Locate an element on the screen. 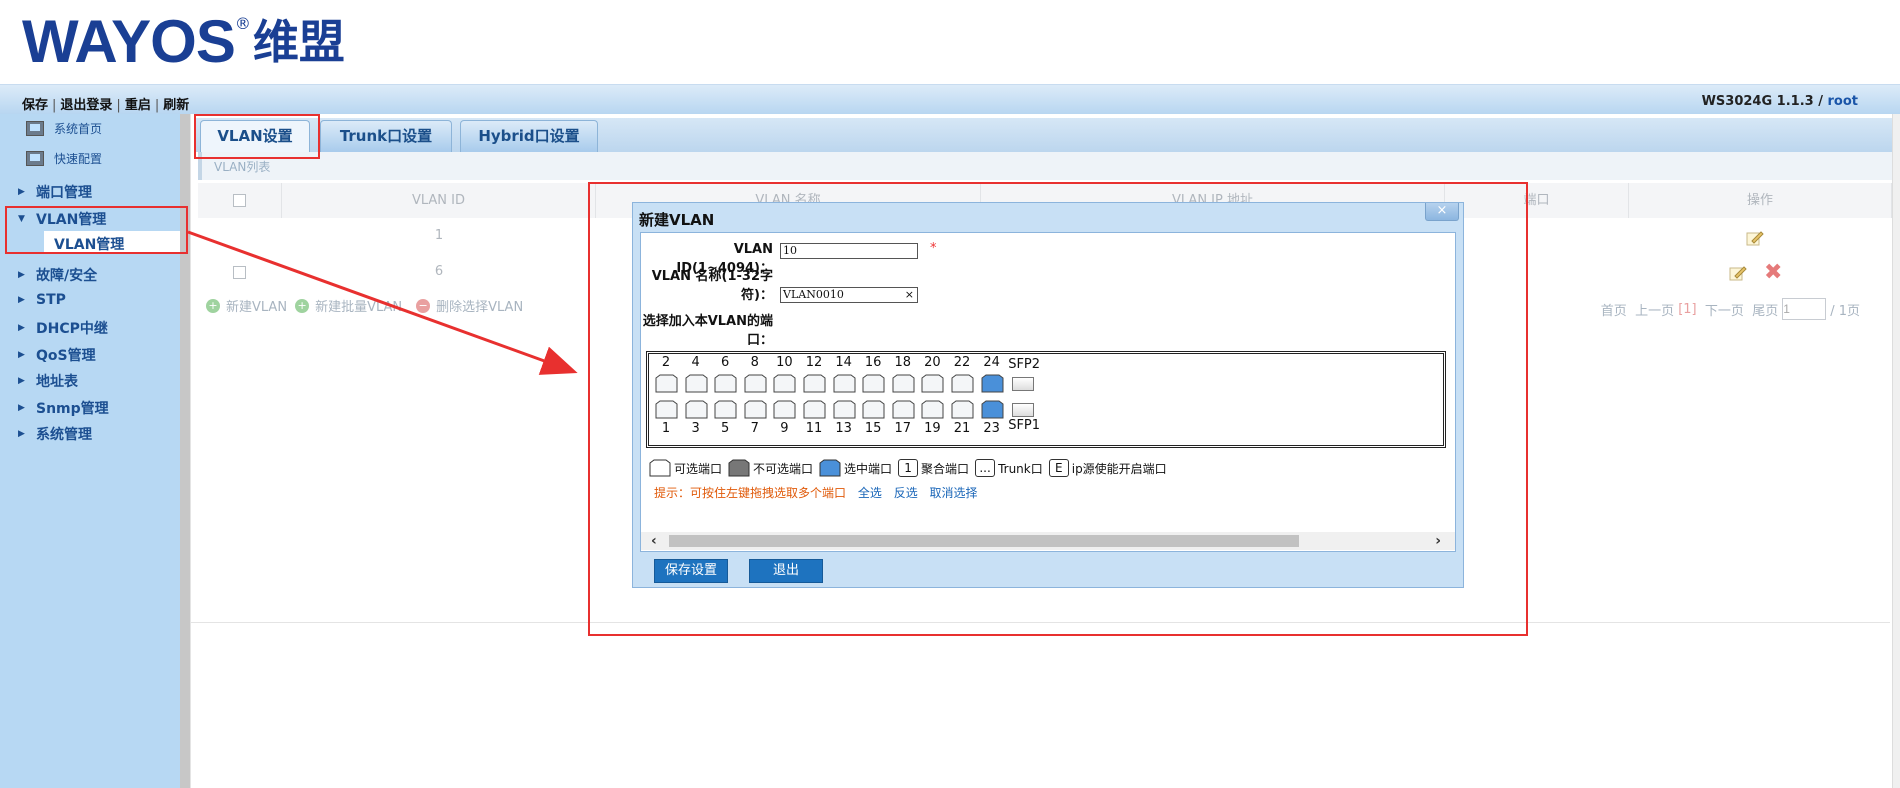 This screenshot has width=1900, height=788. wayos-logo: WAYOS ® 维盟 is located at coordinates (183, 42).